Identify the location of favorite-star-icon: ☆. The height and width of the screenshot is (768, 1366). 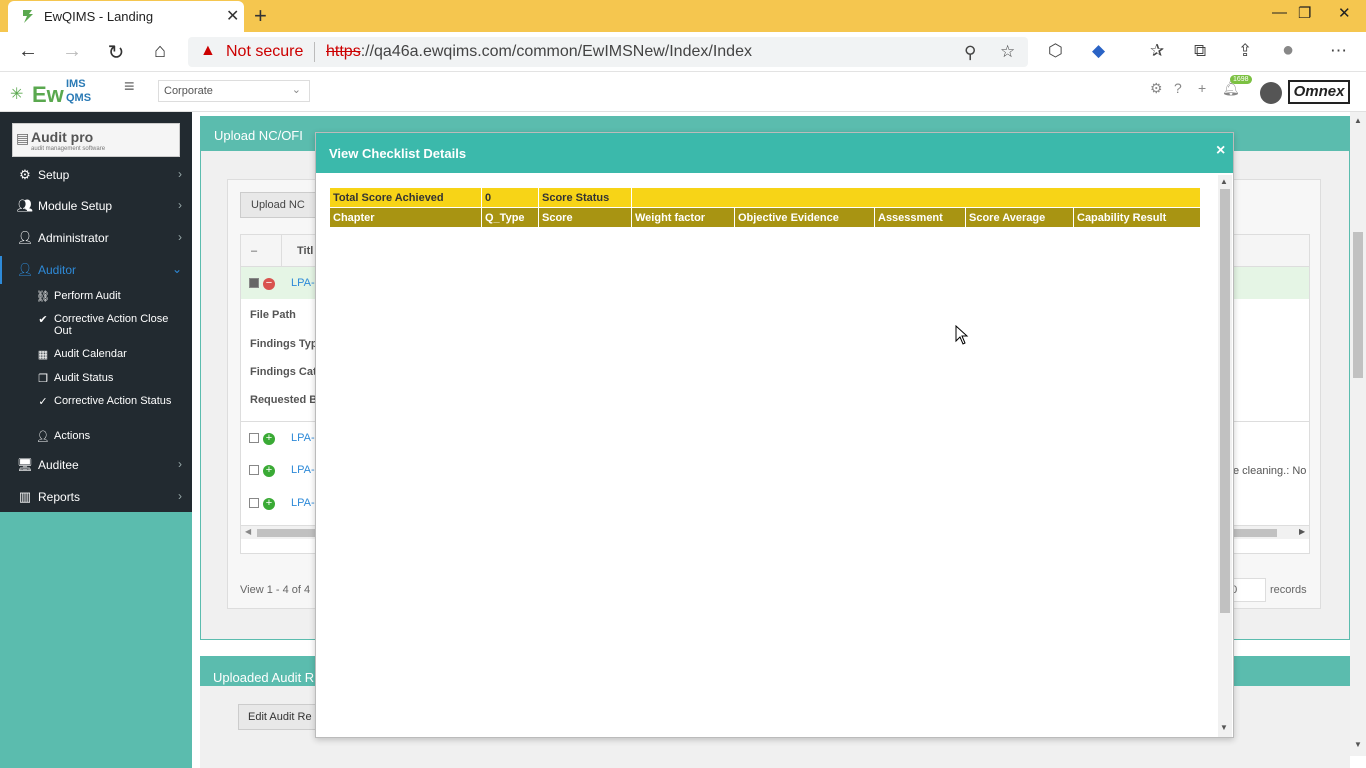
(1007, 52).